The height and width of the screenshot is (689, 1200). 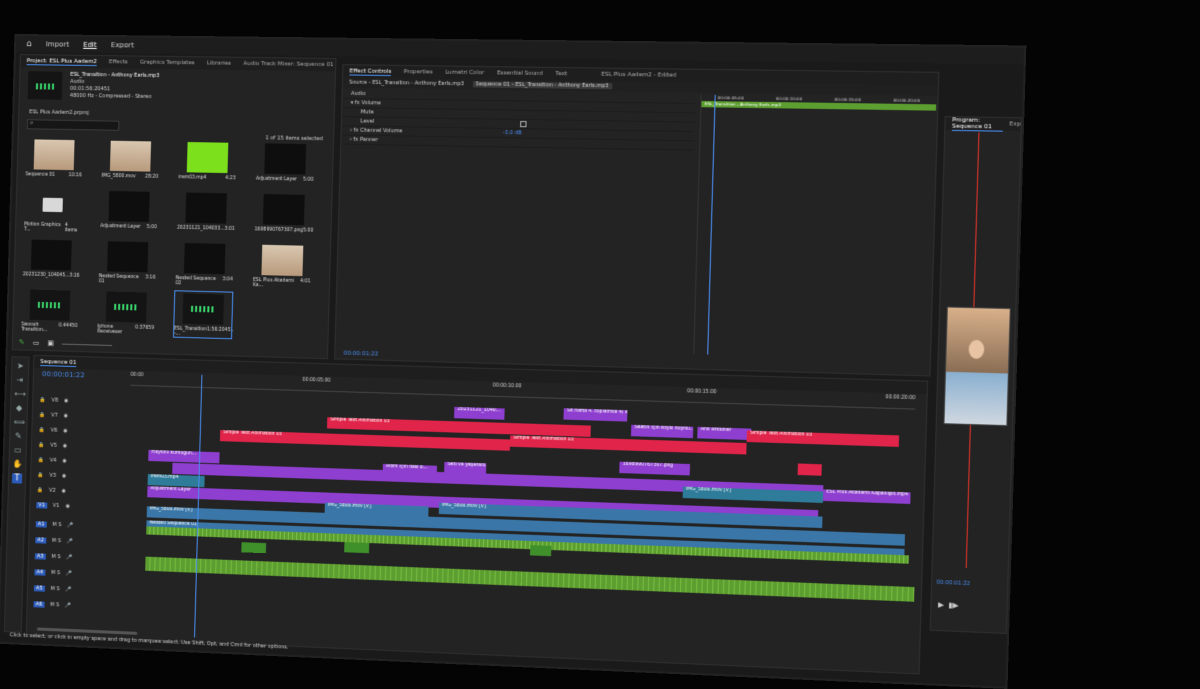 What do you see at coordinates (52, 211) in the screenshot?
I see `bin-item: Motion Graphics T... 4 items` at bounding box center [52, 211].